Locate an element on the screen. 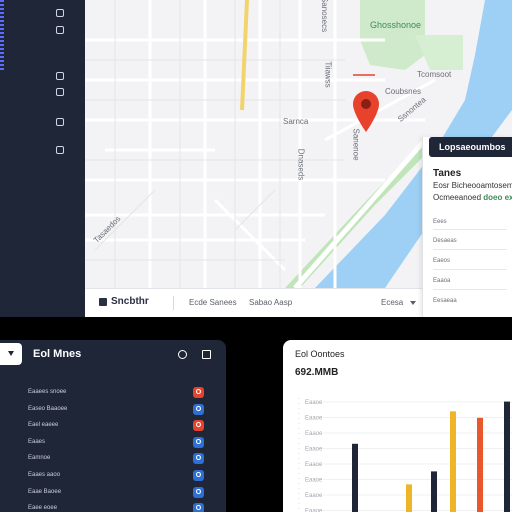  map-label-corner: Tiiawss is located at coordinates (328, 74).